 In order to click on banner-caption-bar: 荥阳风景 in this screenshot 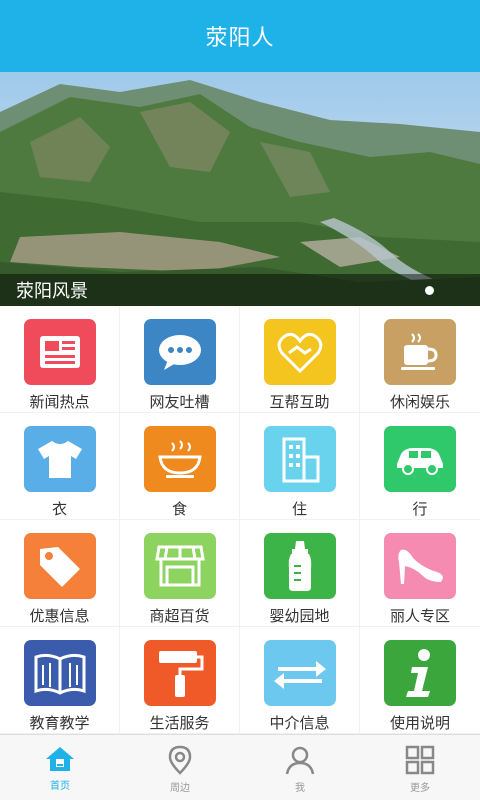, I will do `click(240, 290)`.